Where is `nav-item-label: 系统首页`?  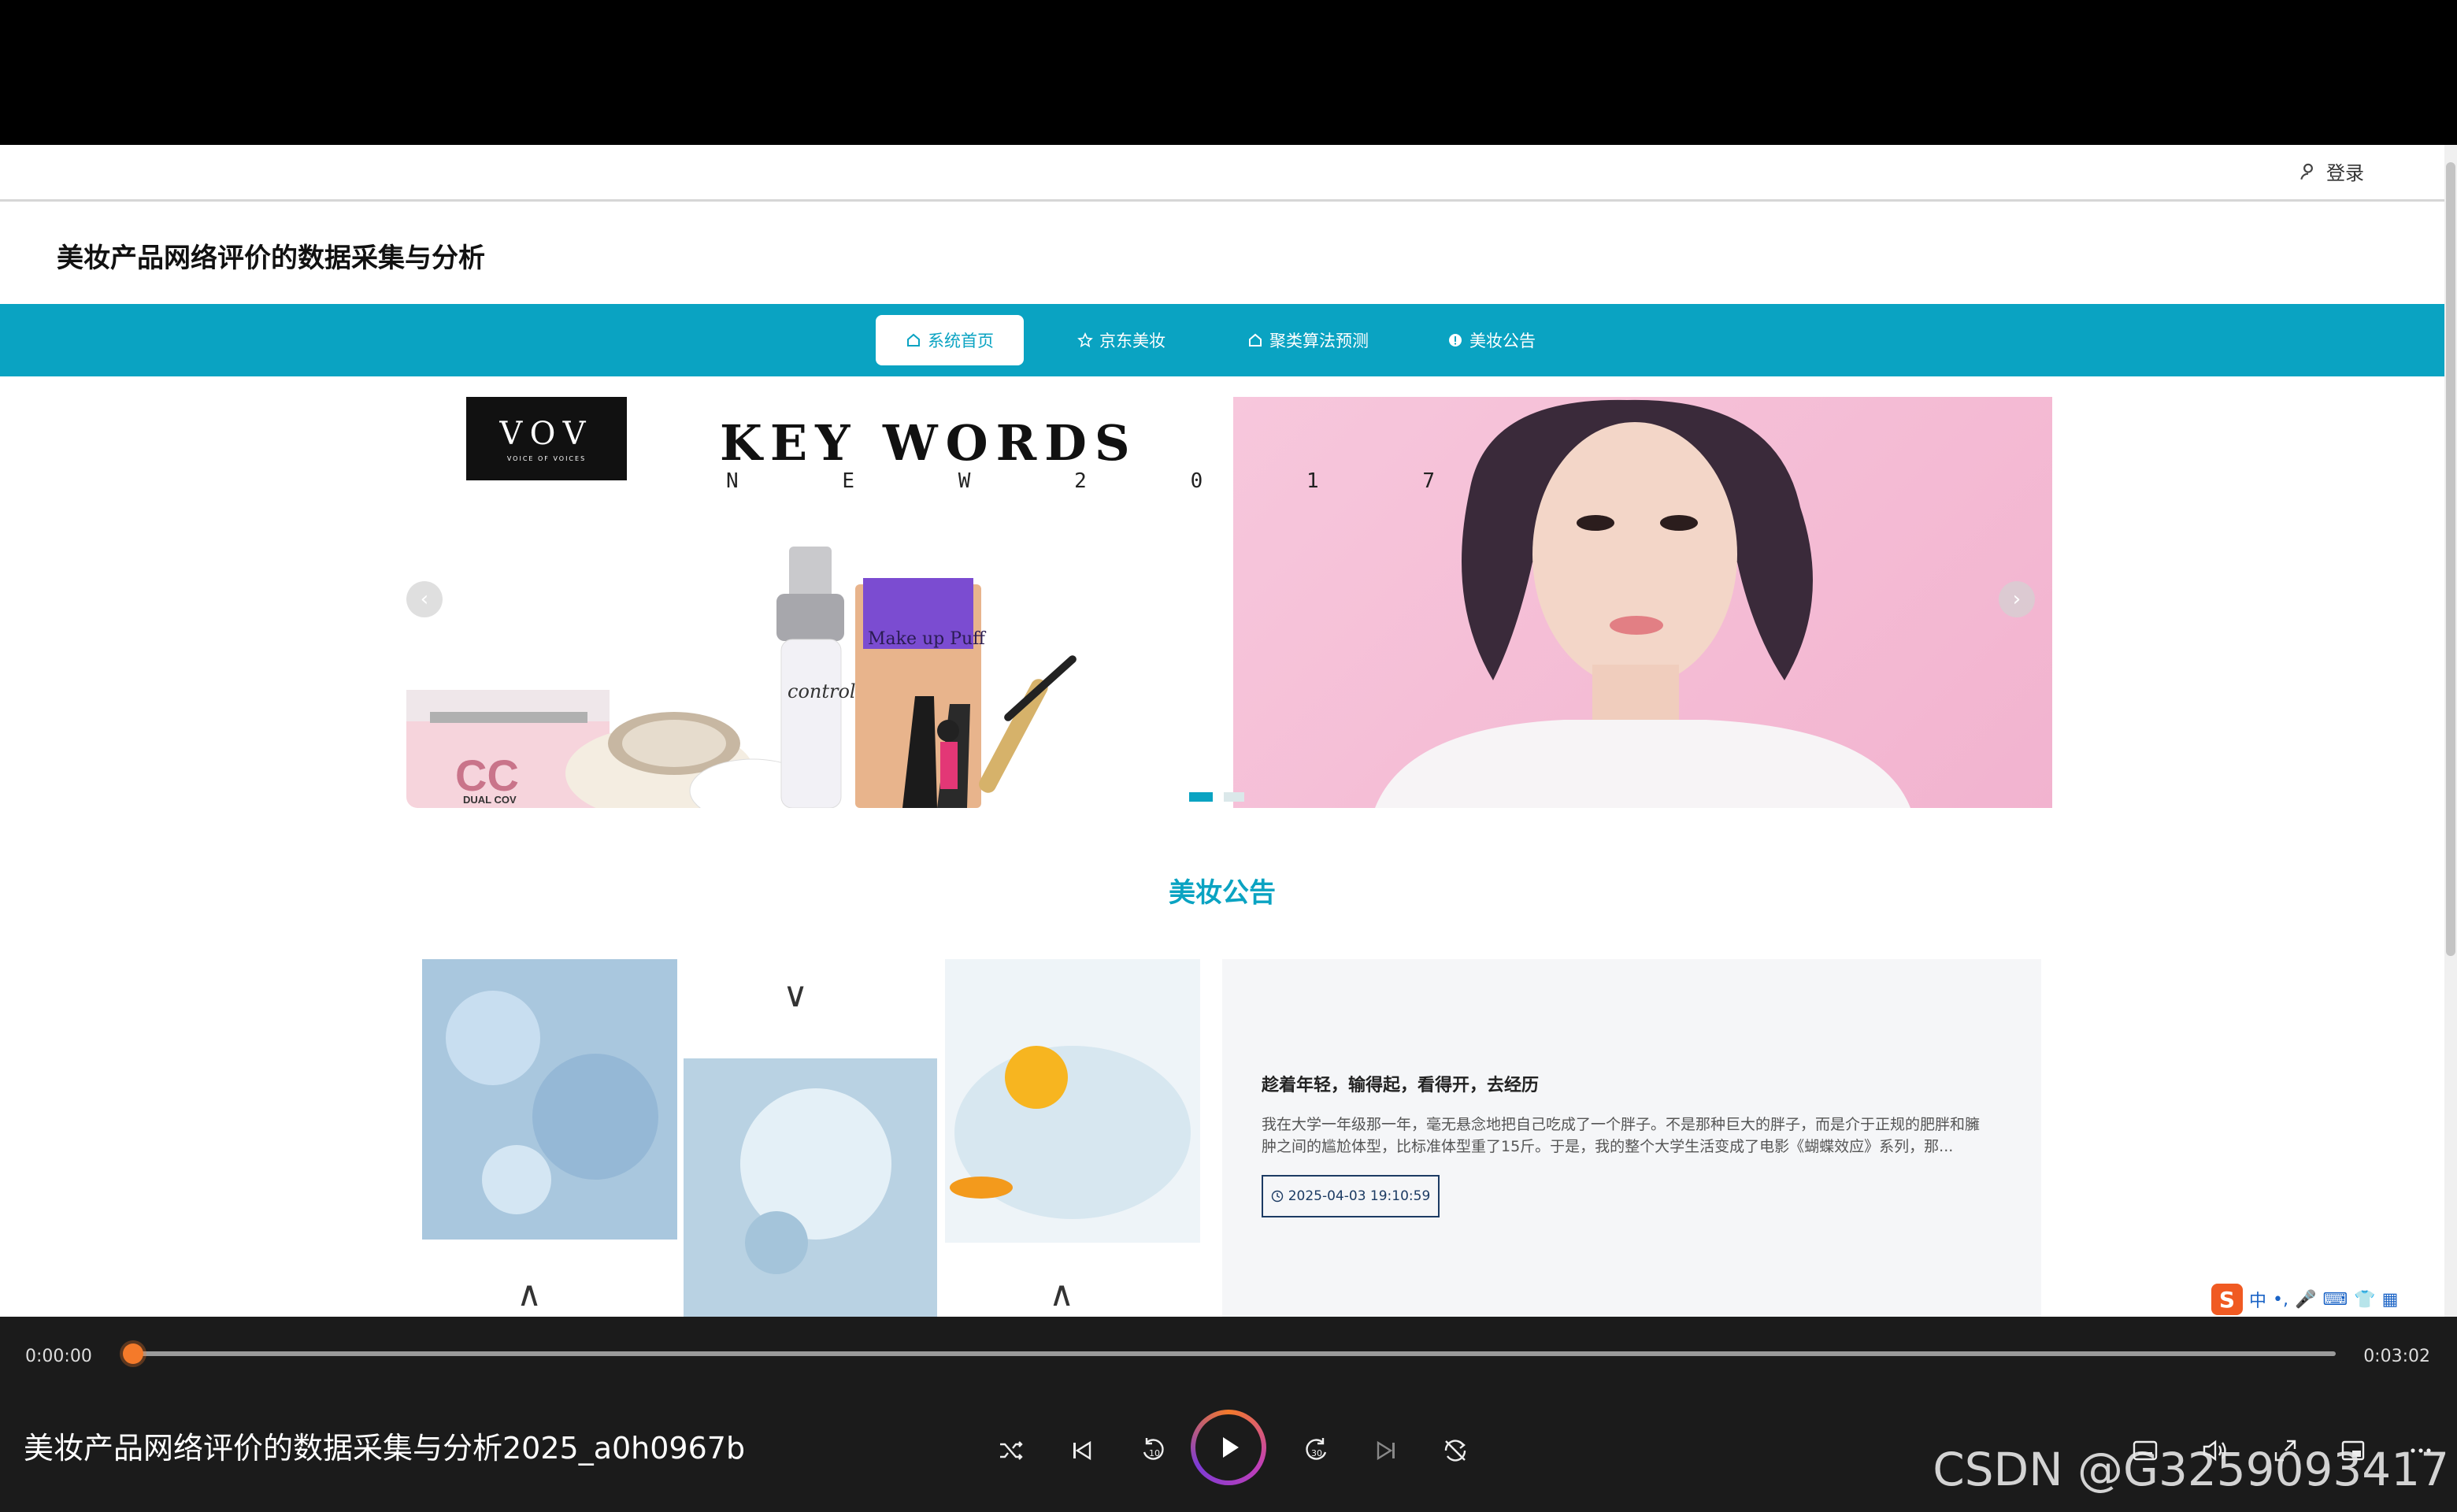 nav-item-label: 系统首页 is located at coordinates (961, 341).